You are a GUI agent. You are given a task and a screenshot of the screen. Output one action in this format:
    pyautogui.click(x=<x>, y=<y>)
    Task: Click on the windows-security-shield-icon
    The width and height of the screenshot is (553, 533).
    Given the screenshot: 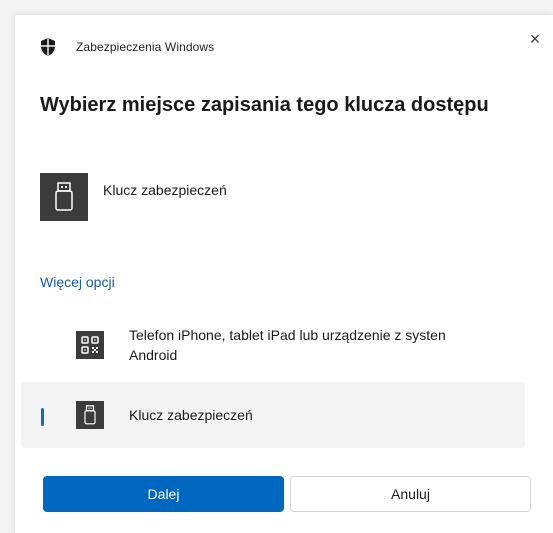 What is the action you would take?
    pyautogui.click(x=48, y=47)
    